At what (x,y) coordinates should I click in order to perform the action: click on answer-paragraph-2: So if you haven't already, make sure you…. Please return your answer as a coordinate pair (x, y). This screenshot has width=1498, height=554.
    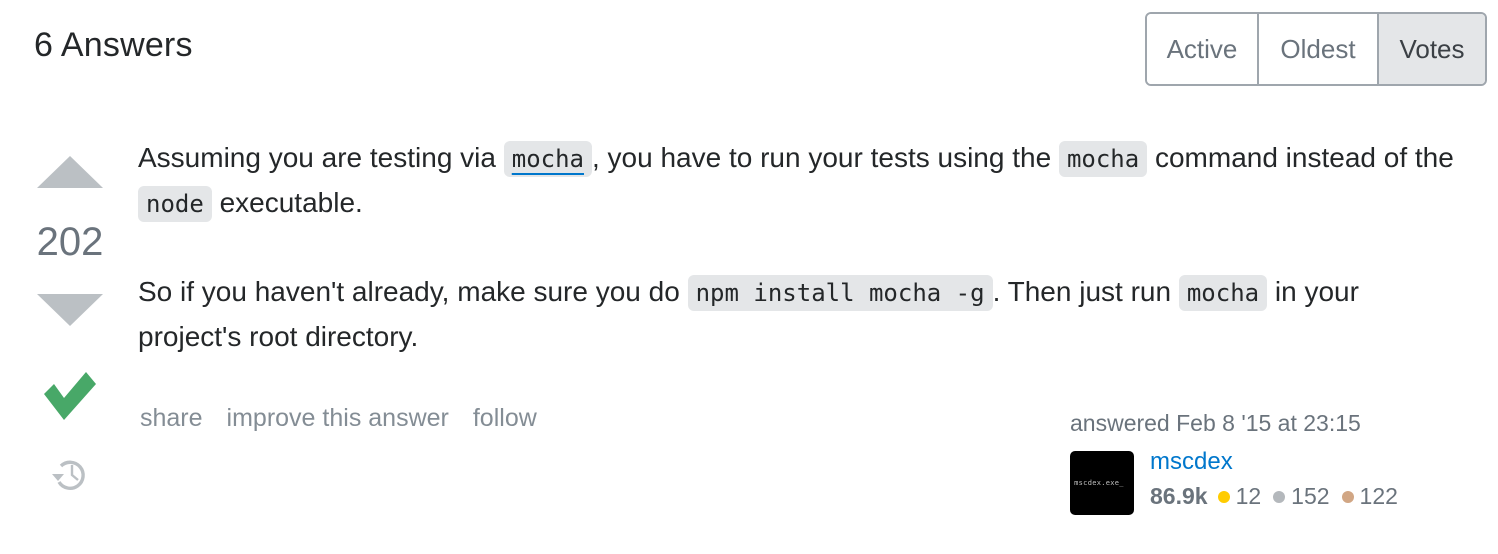
    Looking at the image, I should click on (748, 313).